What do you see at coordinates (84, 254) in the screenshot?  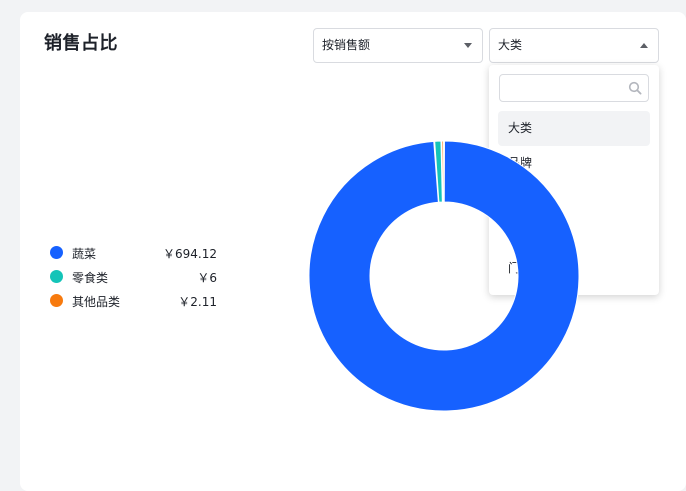 I see `legend-item-name: 蔬菜` at bounding box center [84, 254].